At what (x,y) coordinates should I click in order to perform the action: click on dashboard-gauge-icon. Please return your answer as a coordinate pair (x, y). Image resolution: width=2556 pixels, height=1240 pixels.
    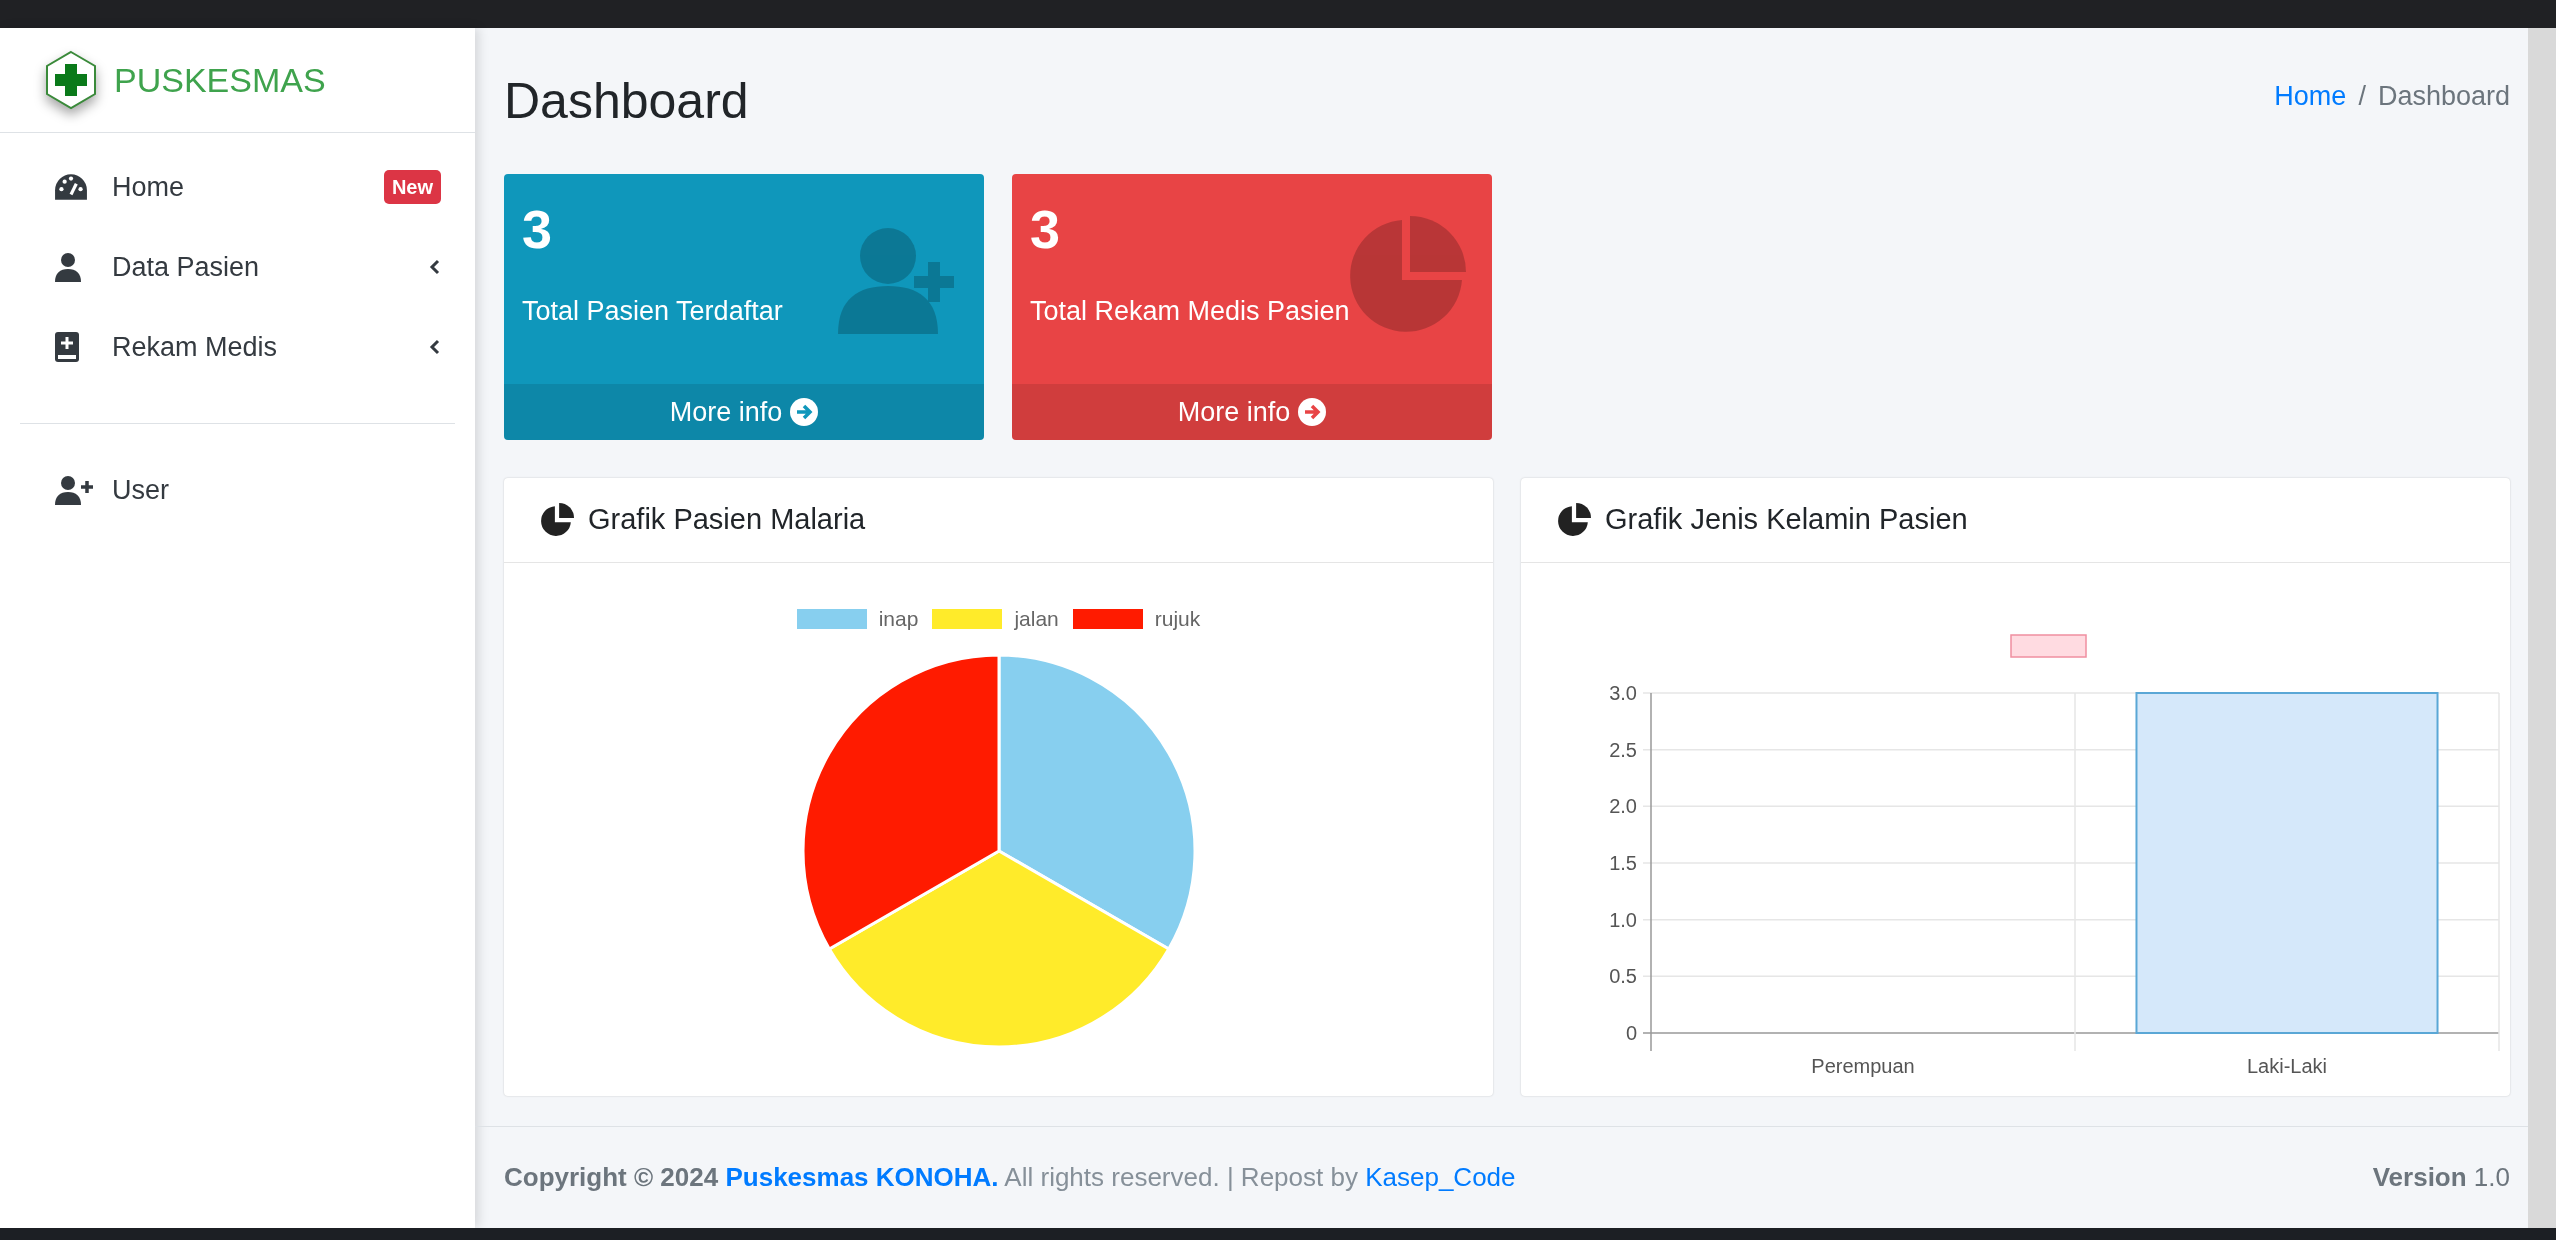
    Looking at the image, I should click on (71, 187).